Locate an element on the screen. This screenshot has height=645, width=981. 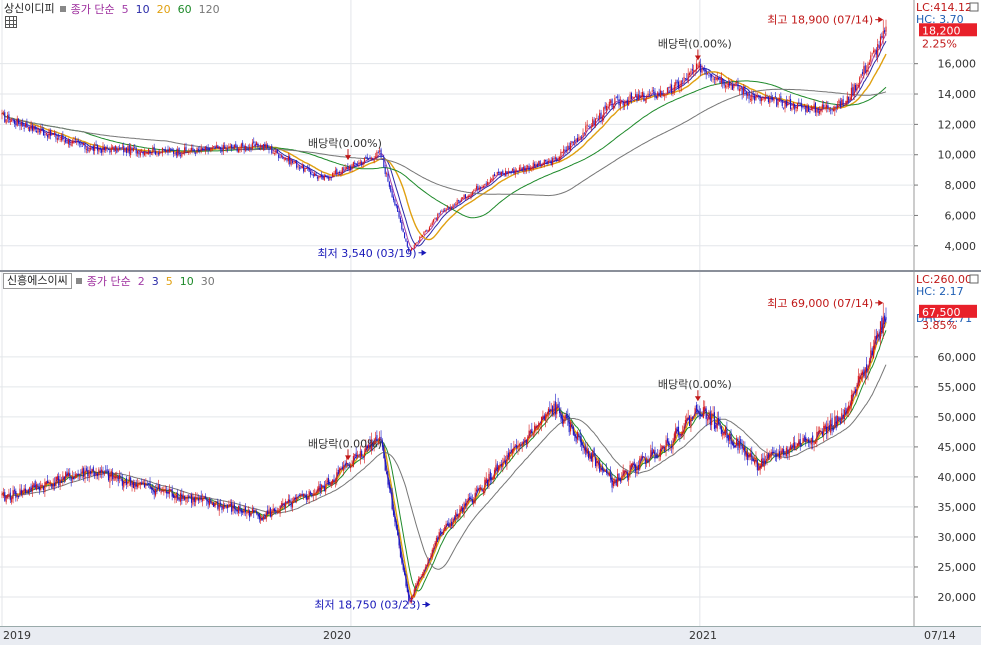
stock-name: 상신이디피 is located at coordinates (29, 9).